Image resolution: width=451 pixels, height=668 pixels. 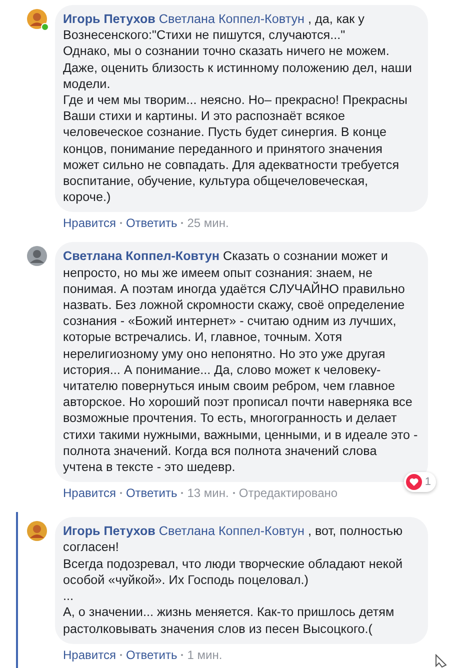 What do you see at coordinates (233, 580) in the screenshot?
I see `comment-text: Игорь Петухов Светлана Коппел-Ковтун , вот, полностью согласен! Всегда подозревал, что люди творческие обладают некой особой «чуйкой». Их Господь поцеловал.) ... А, о значении... жизнь меняется. Как-то пришлось детям растолковывать значения слов из песен Высоцкого.(` at bounding box center [233, 580].